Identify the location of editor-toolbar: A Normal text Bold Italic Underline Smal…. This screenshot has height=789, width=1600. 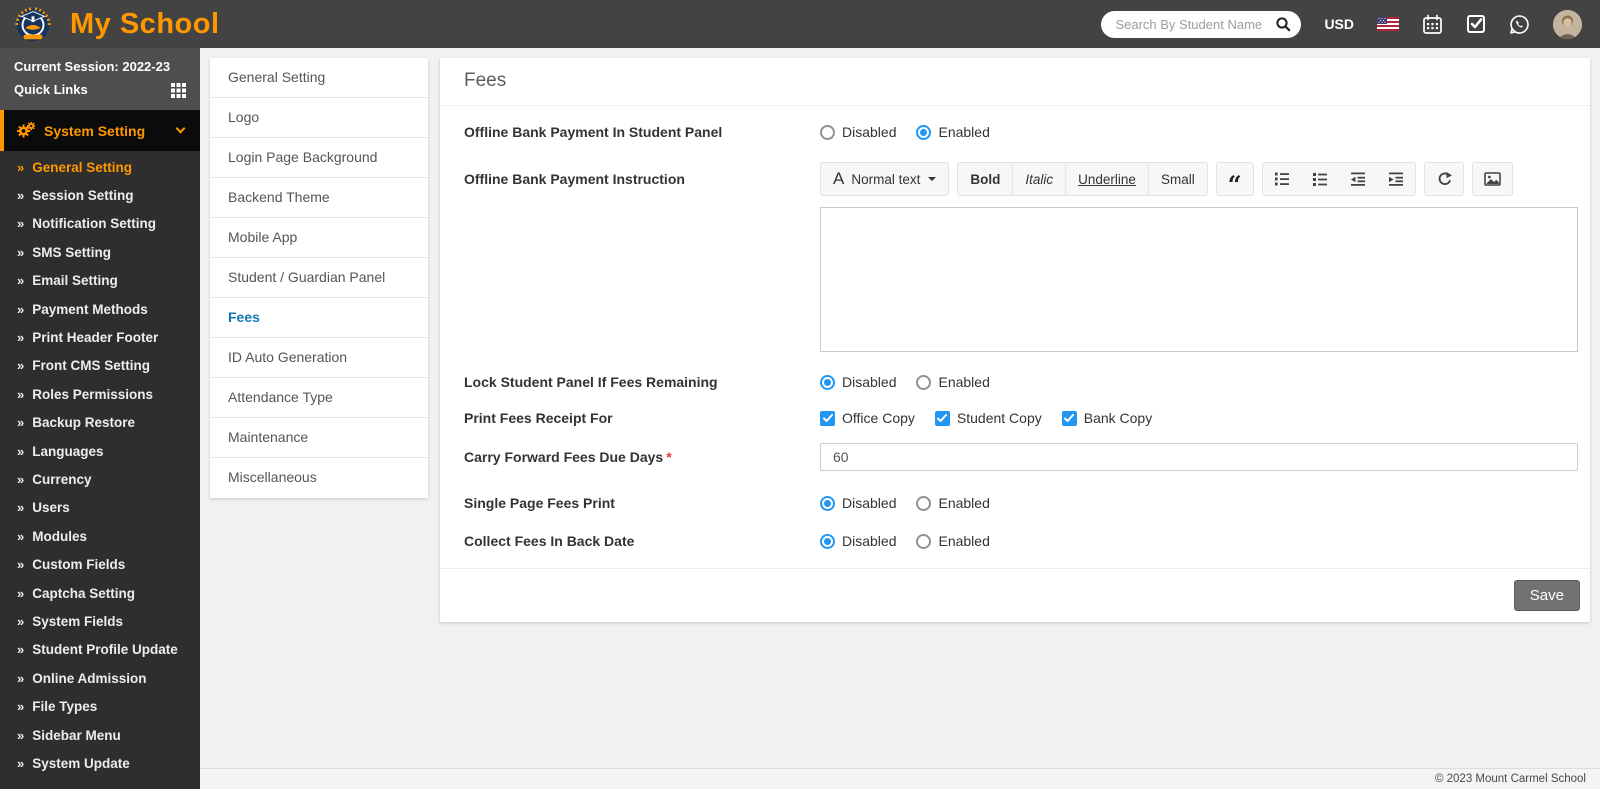
(1199, 179).